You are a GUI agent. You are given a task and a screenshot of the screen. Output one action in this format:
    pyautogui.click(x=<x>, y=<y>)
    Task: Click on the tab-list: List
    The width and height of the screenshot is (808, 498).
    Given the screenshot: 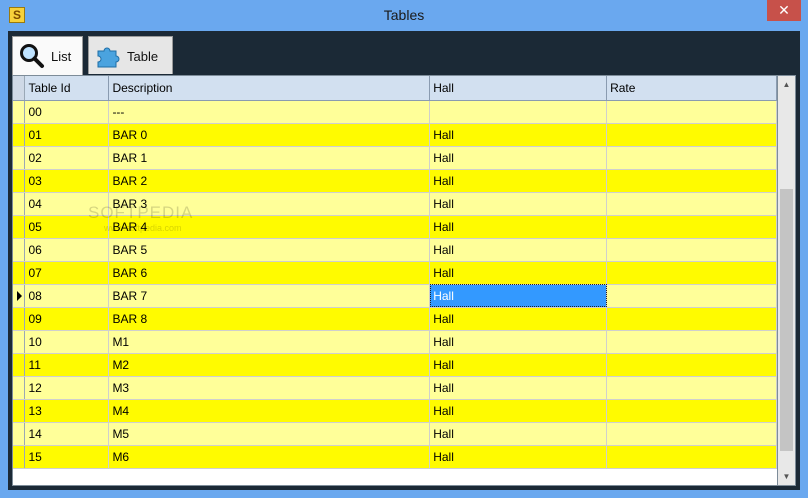 What is the action you would take?
    pyautogui.click(x=47, y=56)
    